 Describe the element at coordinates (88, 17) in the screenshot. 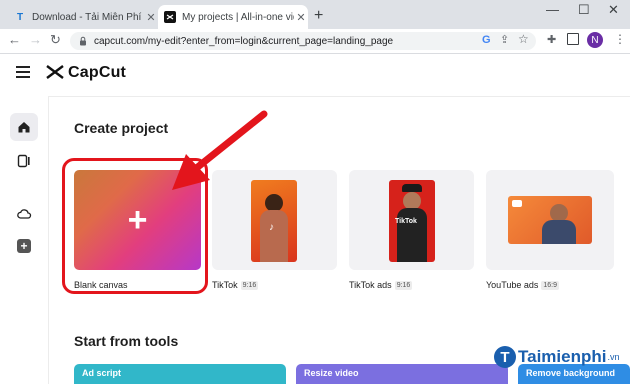

I see `tab-title: Download - Tải Miễn Phí VN - Ph` at that location.